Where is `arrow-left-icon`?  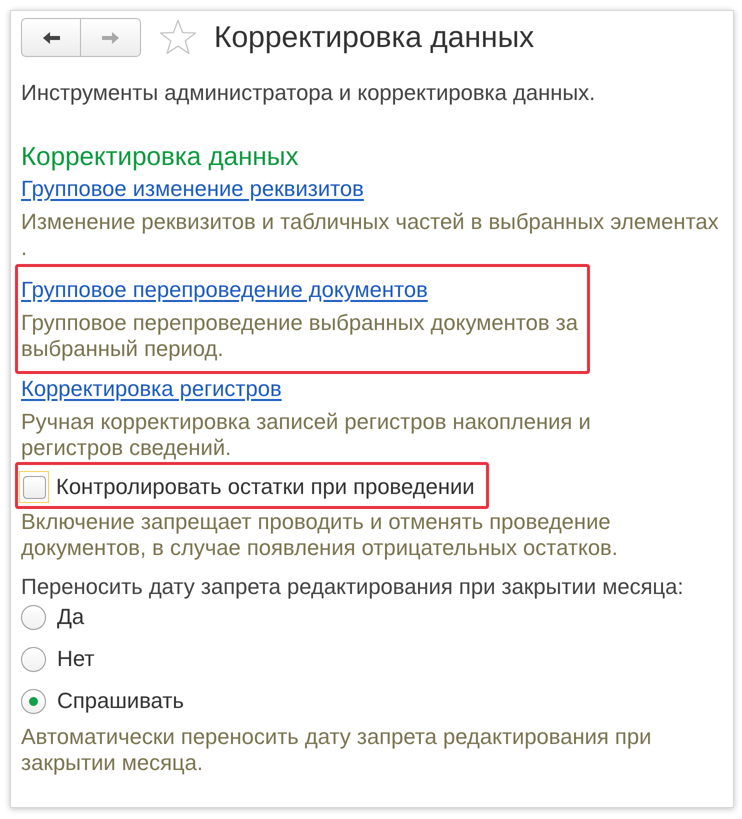
arrow-left-icon is located at coordinates (51, 38).